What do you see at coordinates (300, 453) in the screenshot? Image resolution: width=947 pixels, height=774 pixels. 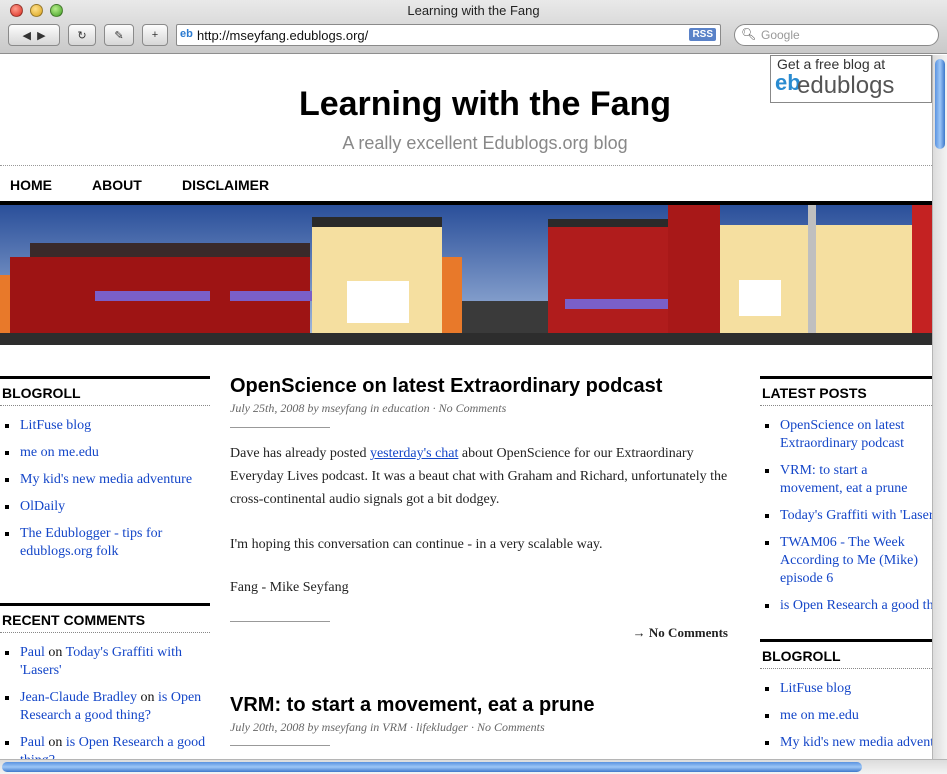 I see `paragraph-text: Dave has already posted` at bounding box center [300, 453].